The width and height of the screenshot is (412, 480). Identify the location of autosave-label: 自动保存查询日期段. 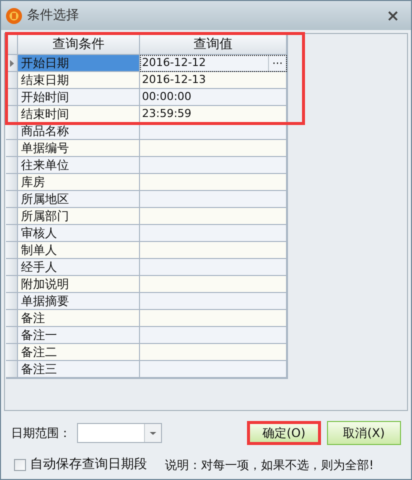
(88, 465).